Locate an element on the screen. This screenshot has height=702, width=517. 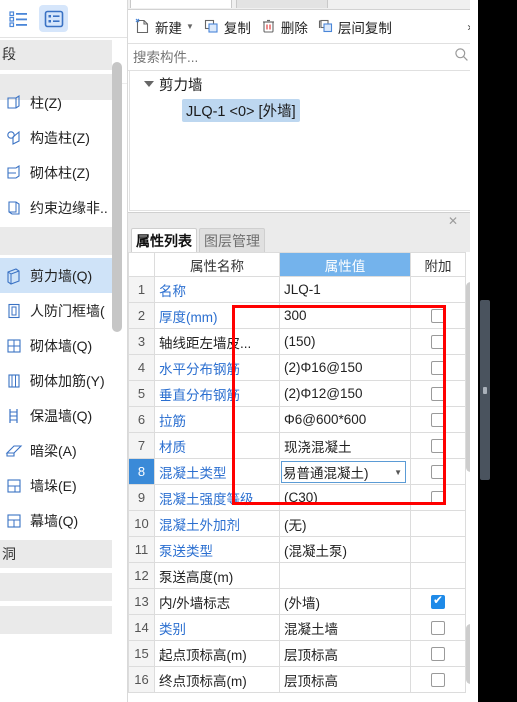
sidebar-item-insulation-wall: 保温墙(Q) is located at coordinates (58, 415).